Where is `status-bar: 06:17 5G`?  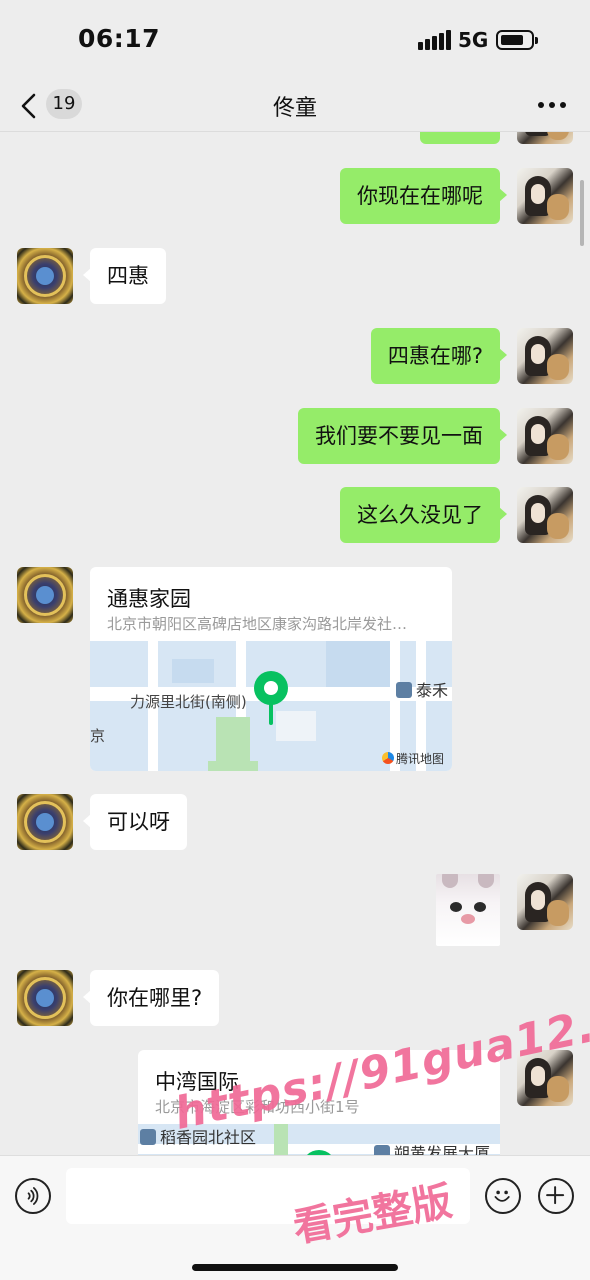
status-bar: 06:17 5G is located at coordinates (295, 40).